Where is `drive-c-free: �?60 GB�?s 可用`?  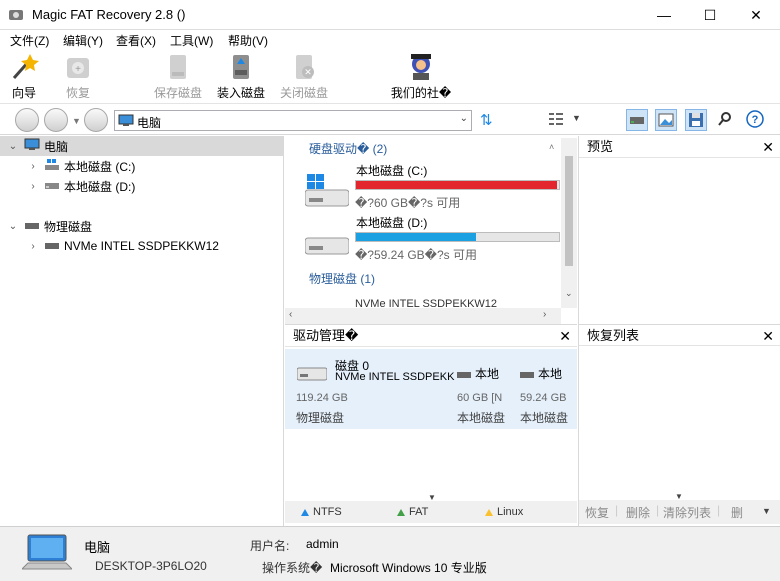 drive-c-free: �?60 GB�?s 可用 is located at coordinates (408, 203).